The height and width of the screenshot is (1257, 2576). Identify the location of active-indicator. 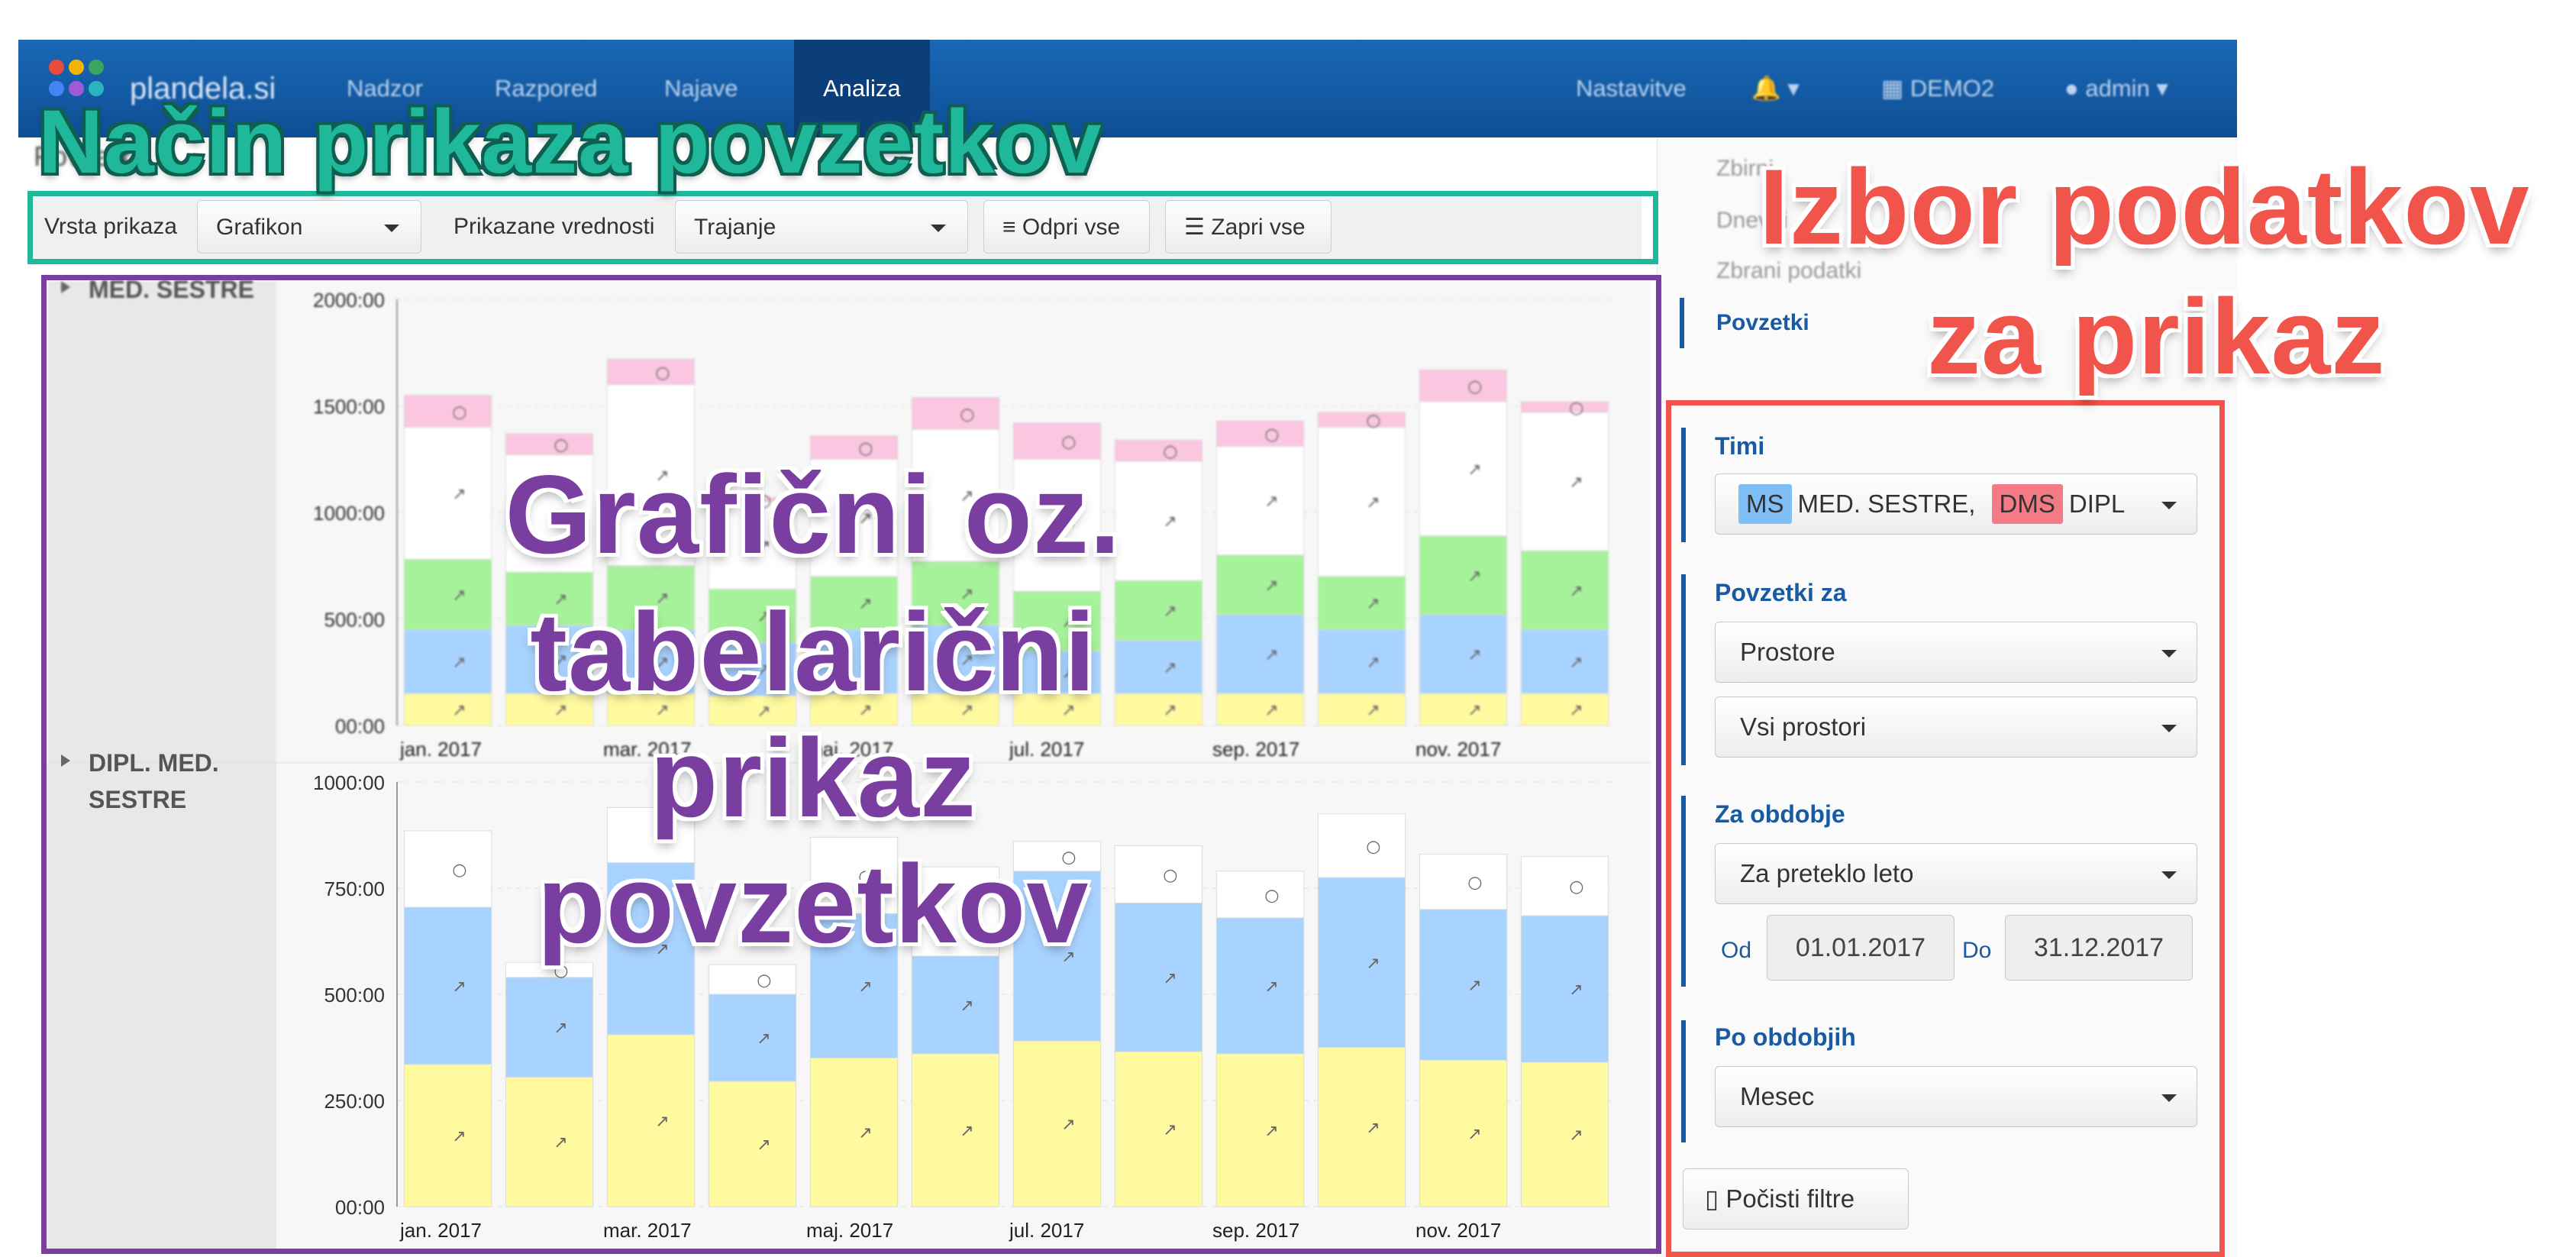
(1682, 323).